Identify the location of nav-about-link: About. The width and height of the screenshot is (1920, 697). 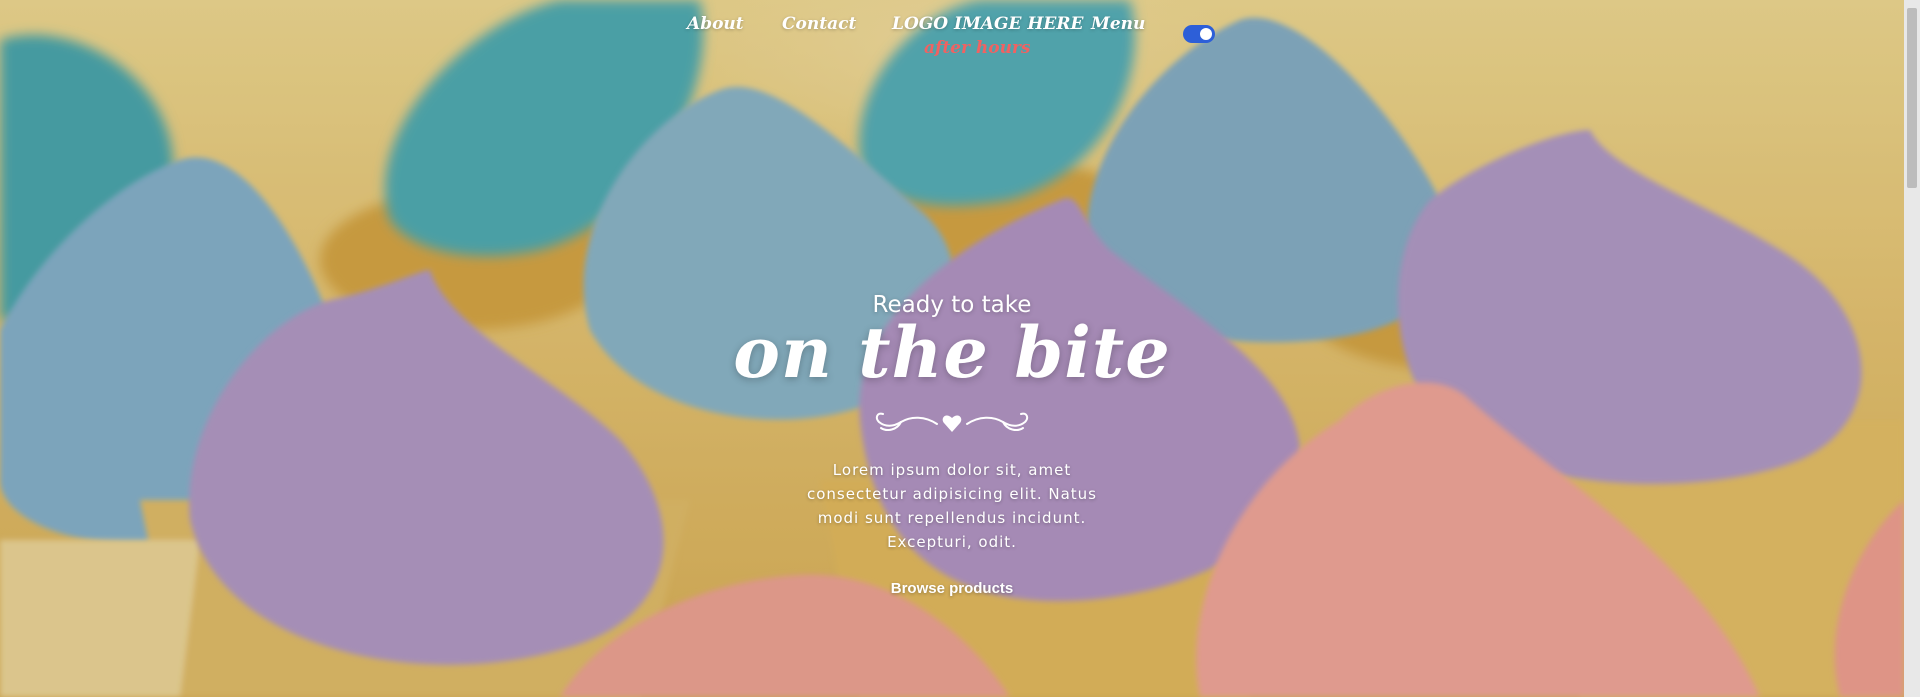
(715, 24).